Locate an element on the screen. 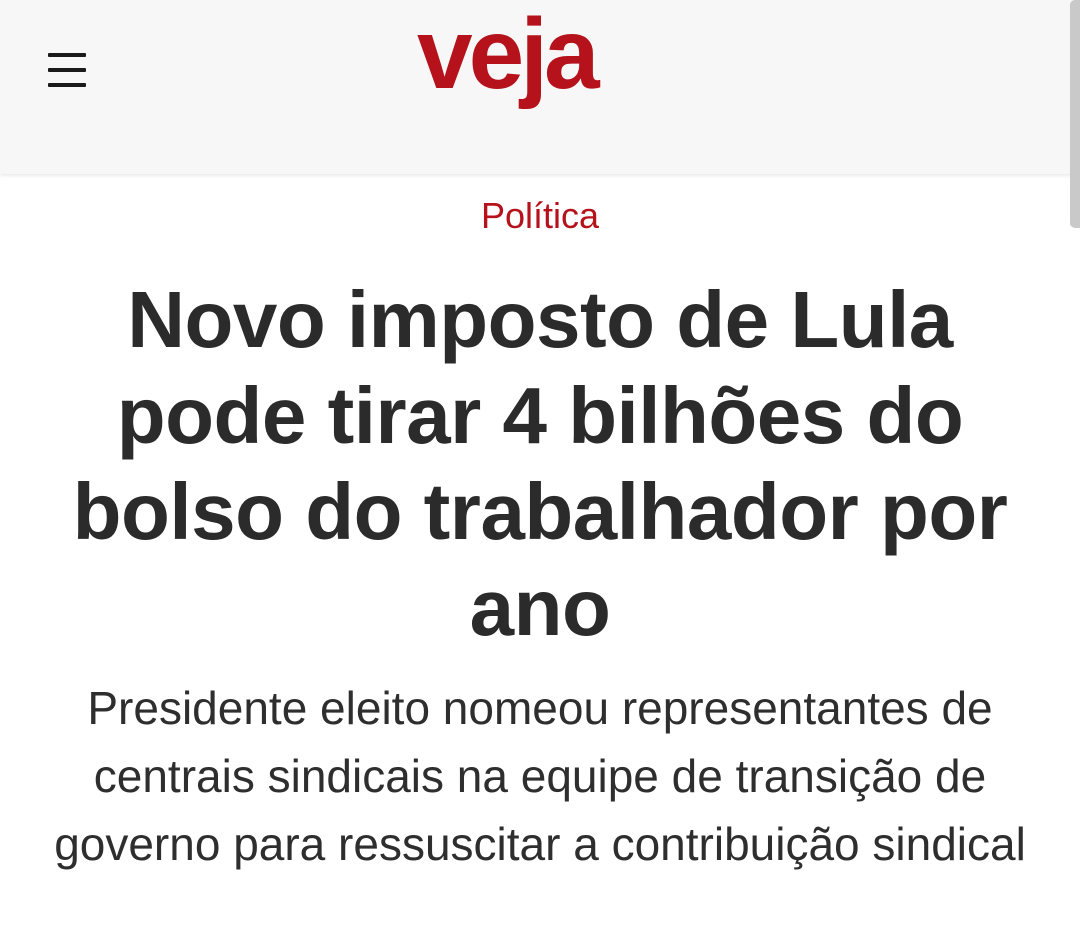 This screenshot has height=940, width=1080. hamburger-menu-icon is located at coordinates (67, 70).